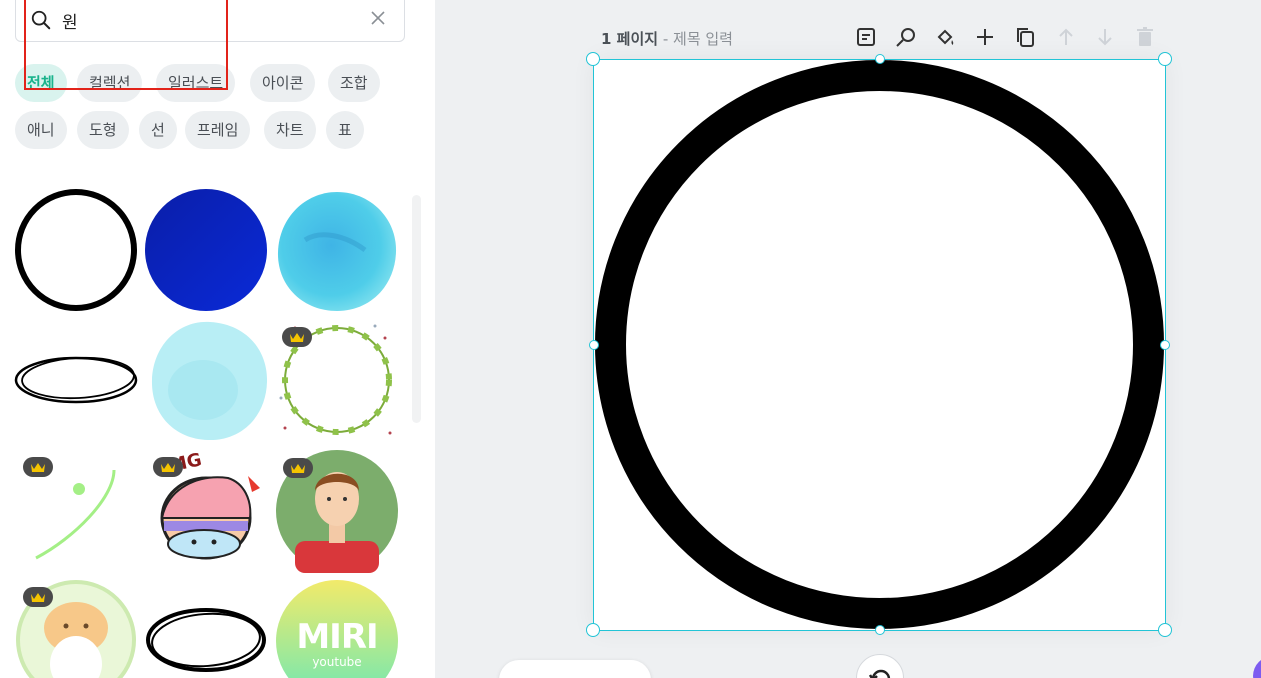 The width and height of the screenshot is (1261, 678). Describe the element at coordinates (337, 662) in the screenshot. I see `badge-subtitle: youtube` at that location.